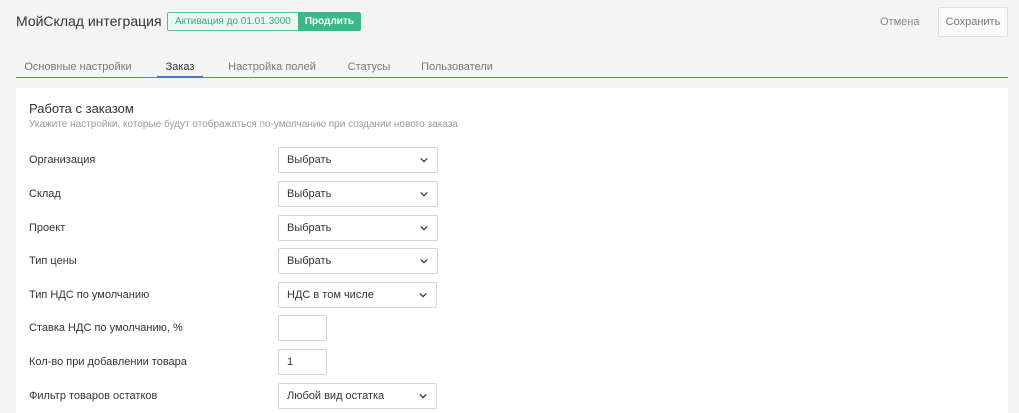 Image resolution: width=1019 pixels, height=413 pixels. I want to click on price-type-select: Выбрать, so click(358, 261).